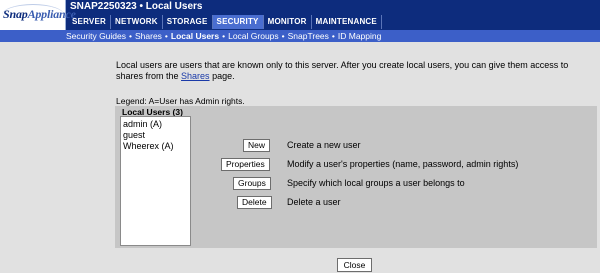 The width and height of the screenshot is (600, 273). Describe the element at coordinates (359, 36) in the screenshot. I see `subnav-id-mapping: ID Mapping` at that location.